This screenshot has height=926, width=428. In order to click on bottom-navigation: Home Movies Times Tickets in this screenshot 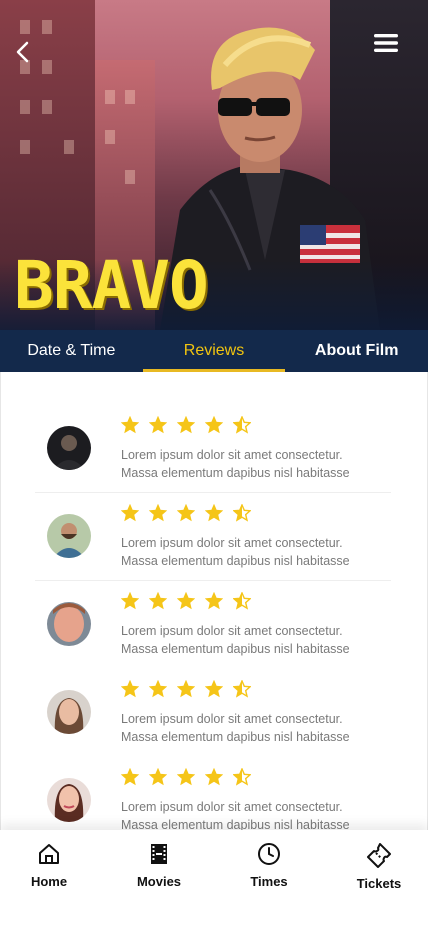, I will do `click(214, 878)`.